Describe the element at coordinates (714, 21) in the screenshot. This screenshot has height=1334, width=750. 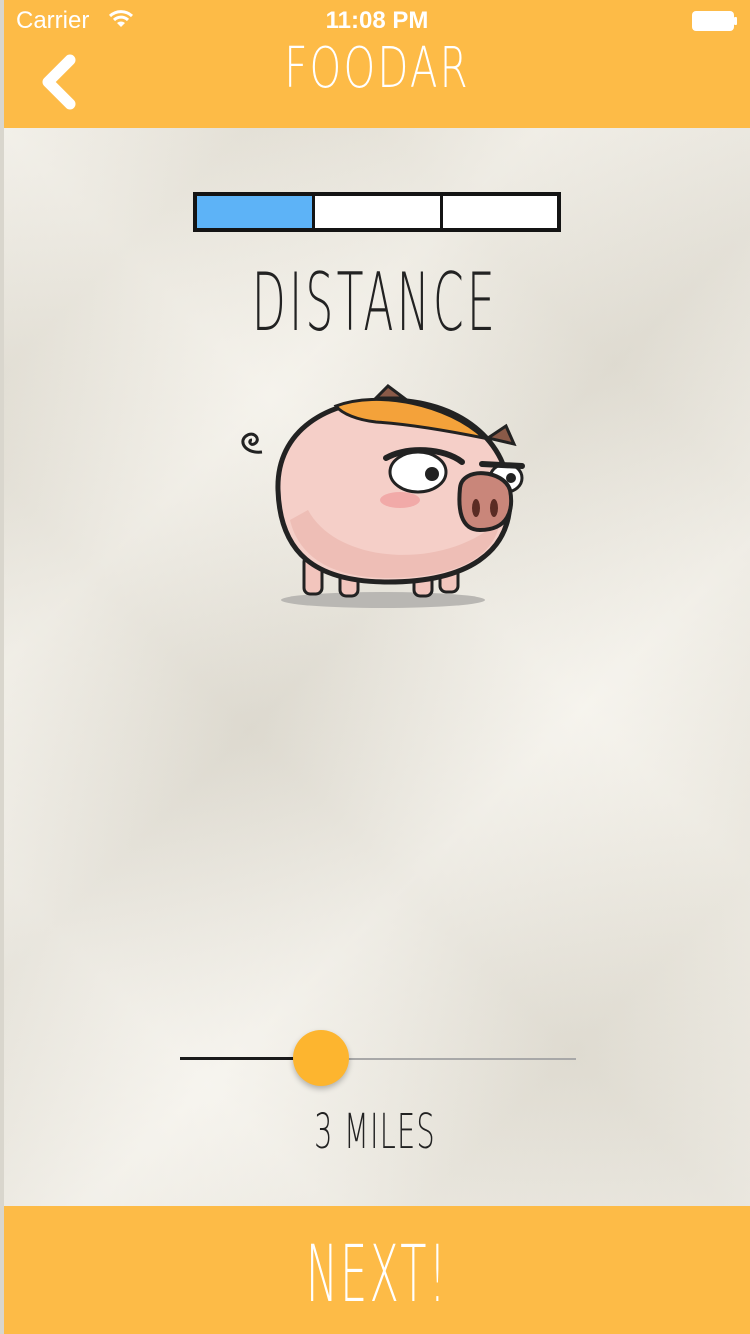
I see `battery-icon` at that location.